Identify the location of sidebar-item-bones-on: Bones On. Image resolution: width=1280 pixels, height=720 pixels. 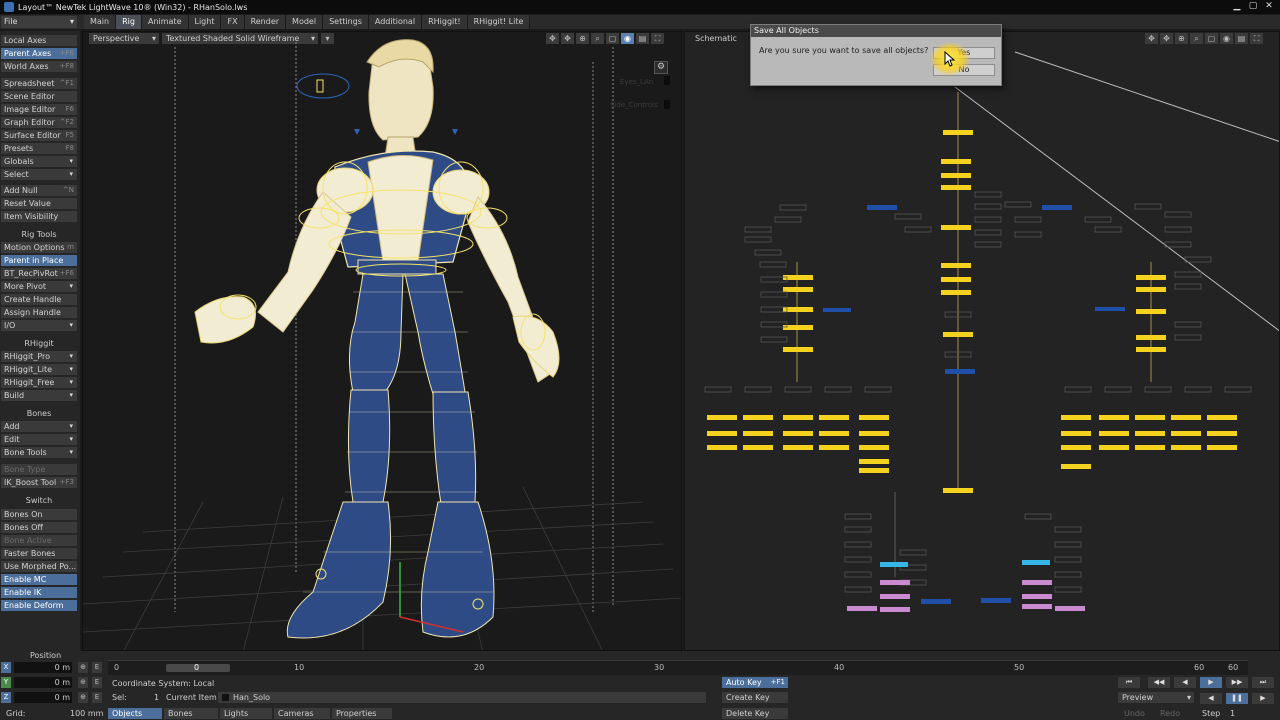
(39, 514).